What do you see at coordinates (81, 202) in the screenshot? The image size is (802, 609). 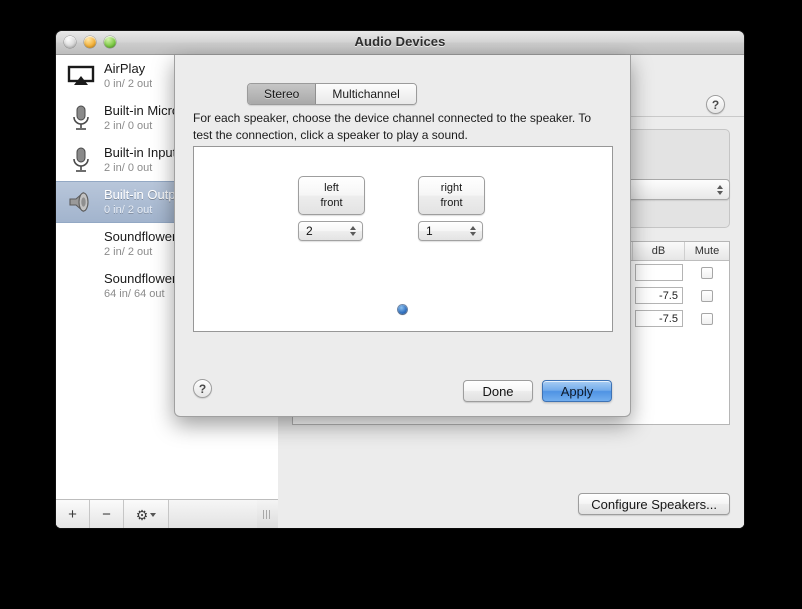 I see `speaker-icon` at bounding box center [81, 202].